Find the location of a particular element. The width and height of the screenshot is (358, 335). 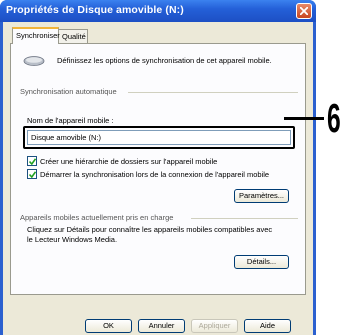

cancel-button: Annuler is located at coordinates (161, 326).